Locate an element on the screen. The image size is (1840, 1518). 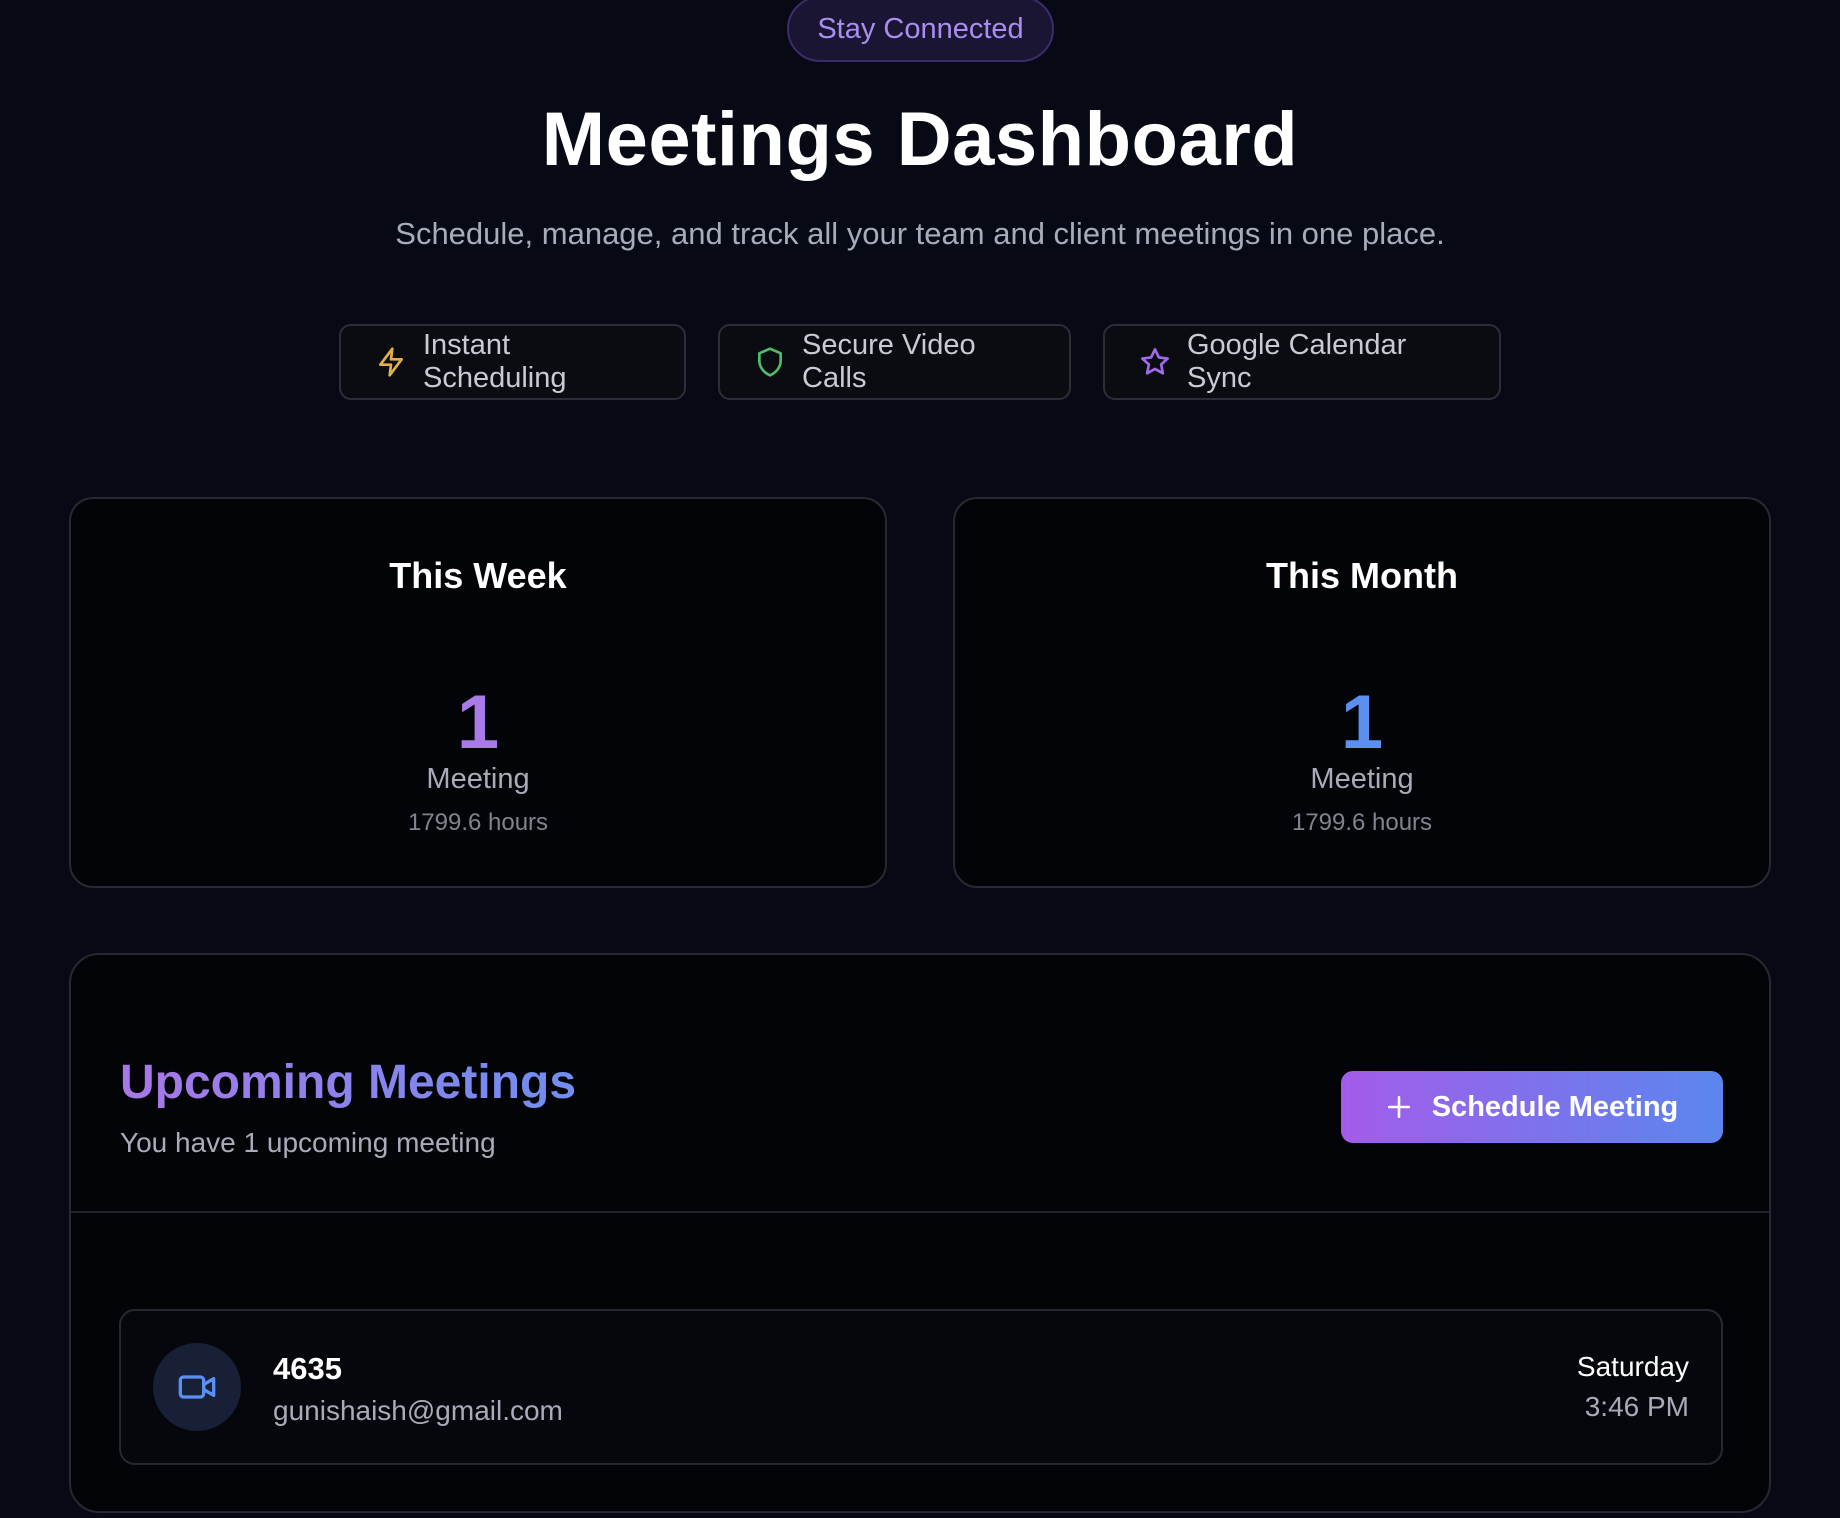
this-week-card: This Week 1 Meeting 1799.6 hours is located at coordinates (478, 692).